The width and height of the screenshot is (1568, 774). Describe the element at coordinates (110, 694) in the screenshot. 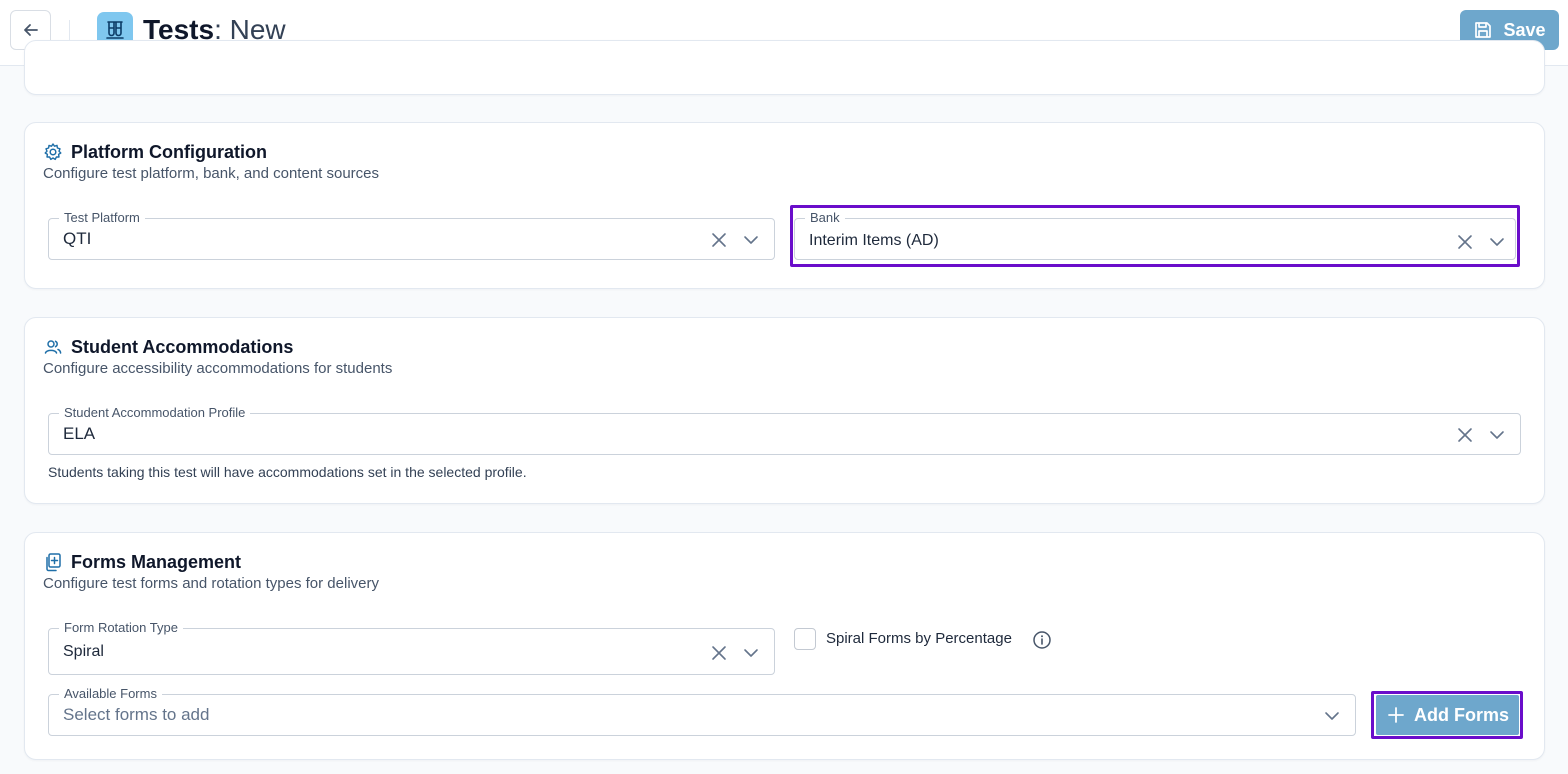

I see `available-forms-label: Available Forms` at that location.